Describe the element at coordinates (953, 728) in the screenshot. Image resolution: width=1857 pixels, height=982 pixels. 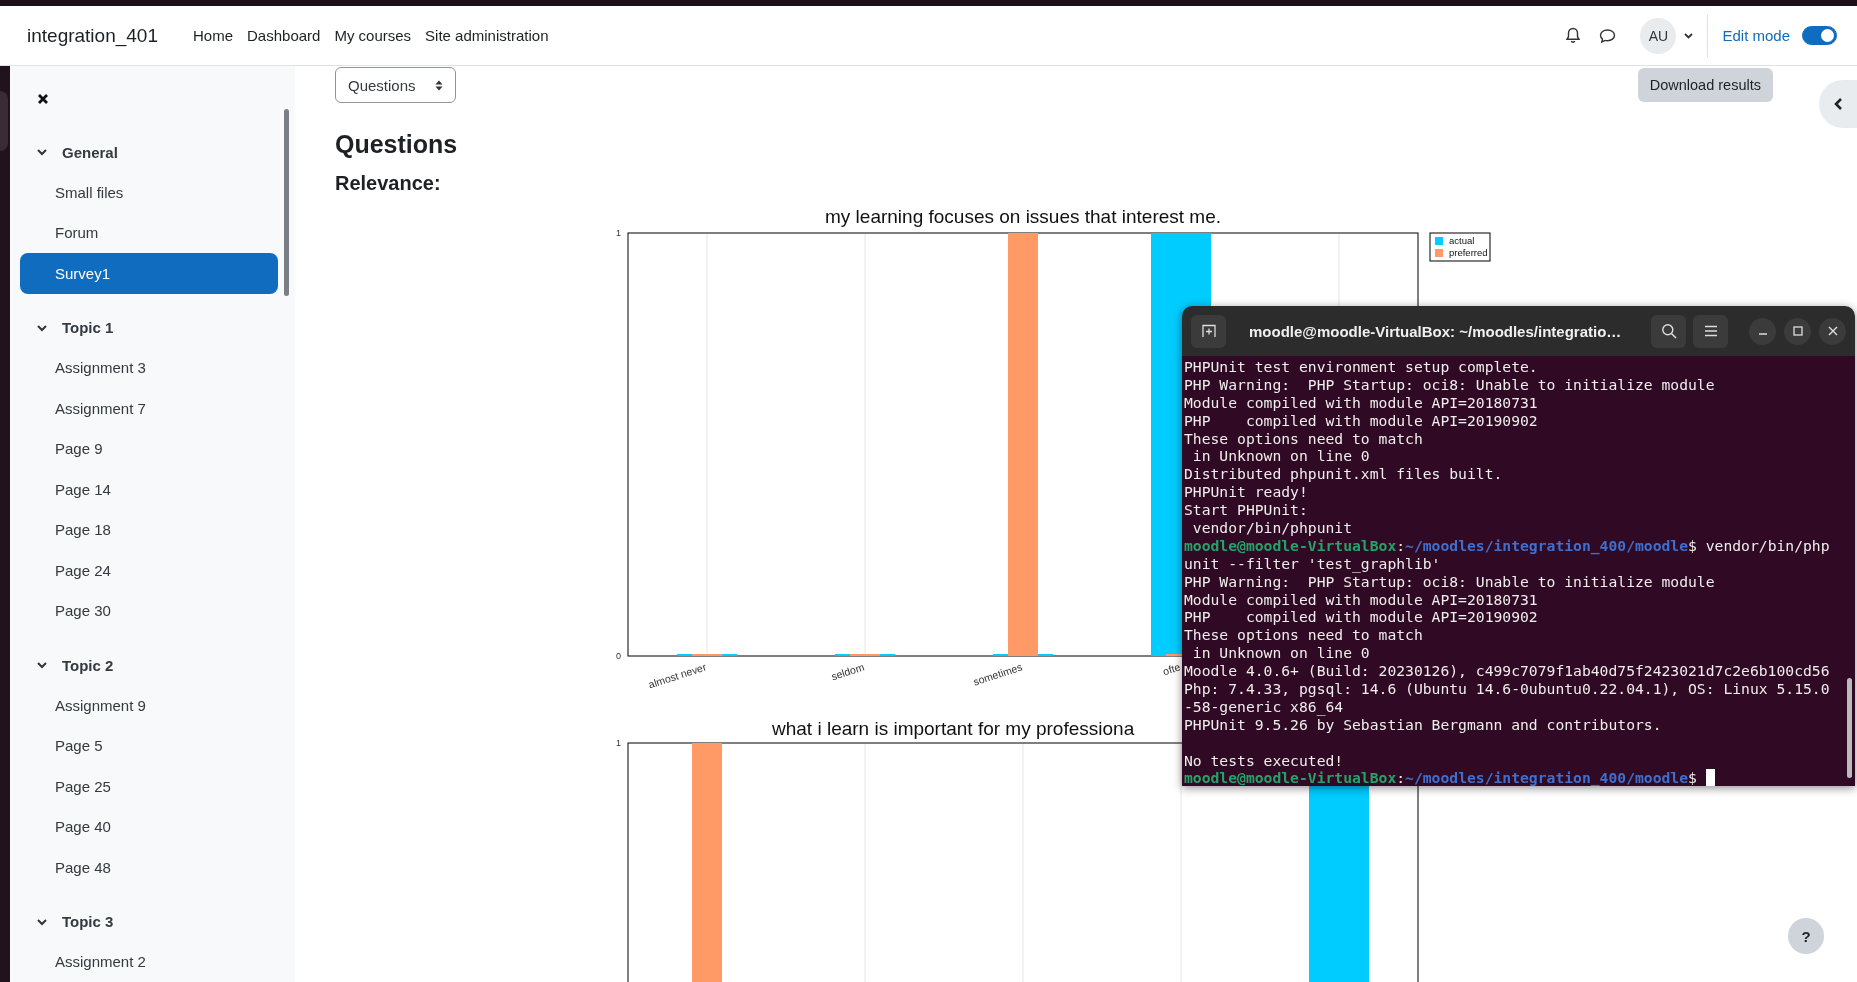
I see `chart-title: what i learn is important for my professiona` at that location.